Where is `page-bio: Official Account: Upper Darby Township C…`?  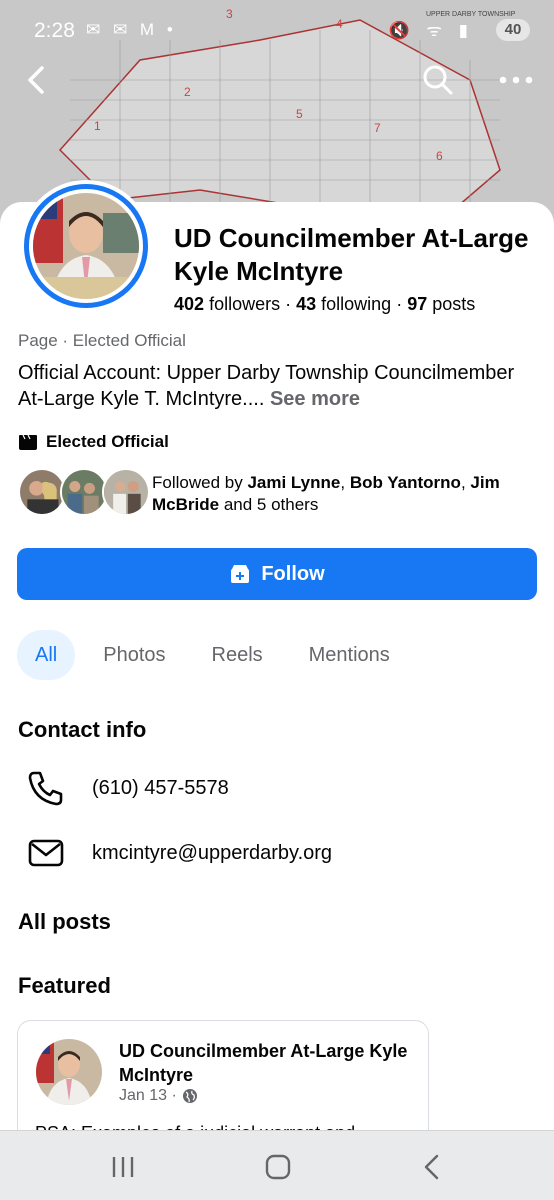 page-bio: Official Account: Upper Darby Township C… is located at coordinates (281, 386).